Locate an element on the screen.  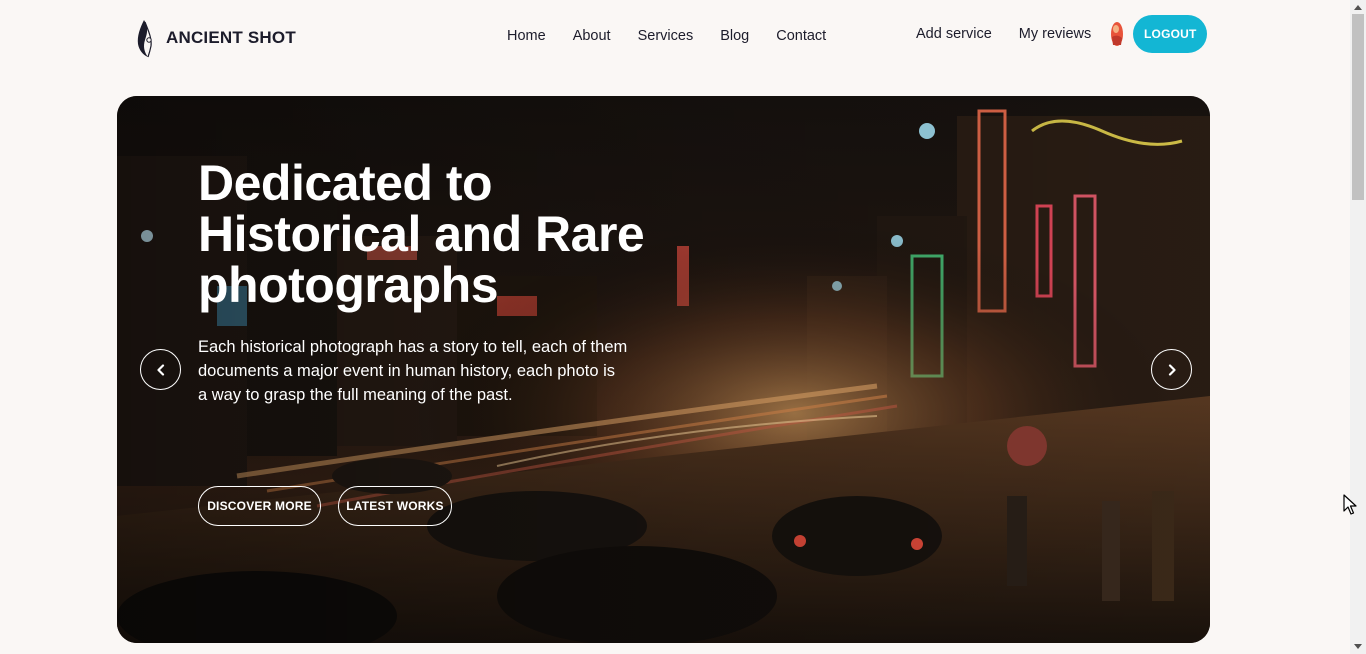
logout-button: LOGOUT is located at coordinates (1170, 34).